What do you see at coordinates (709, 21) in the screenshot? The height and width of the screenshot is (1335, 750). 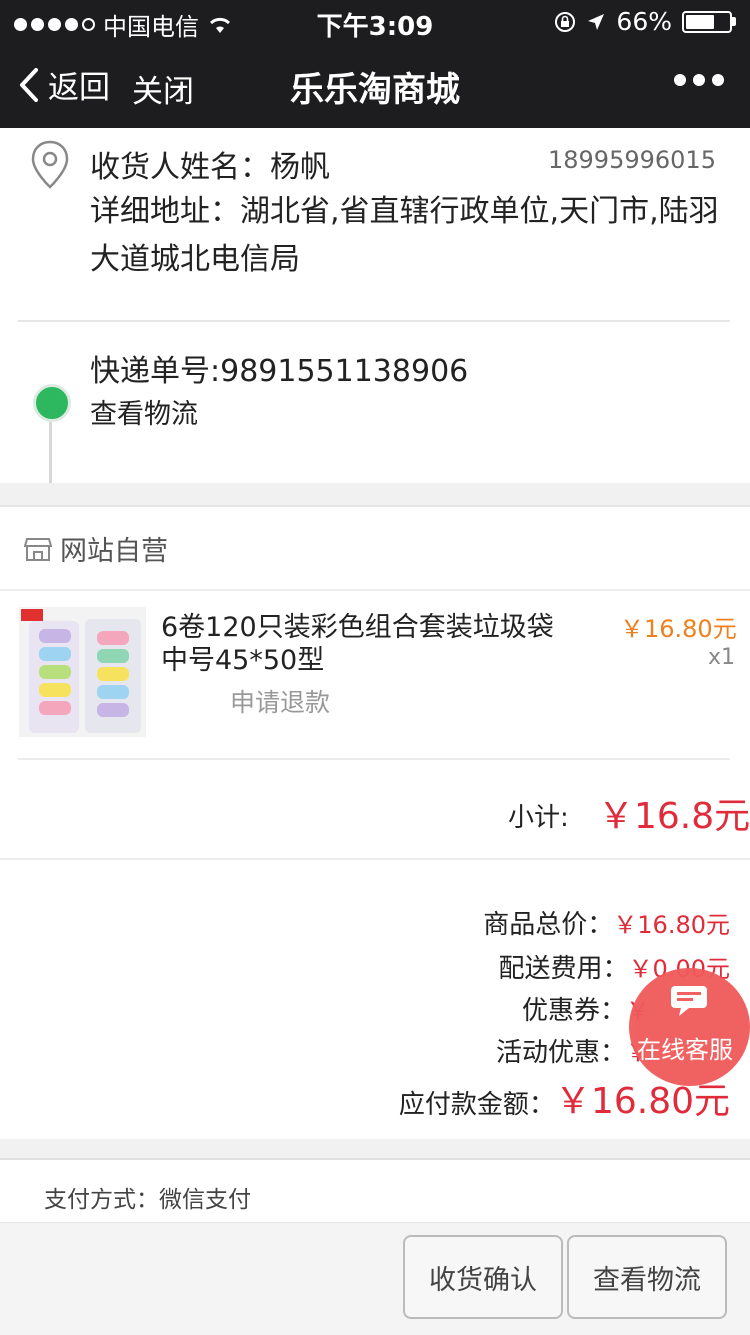 I see `battery-icon` at bounding box center [709, 21].